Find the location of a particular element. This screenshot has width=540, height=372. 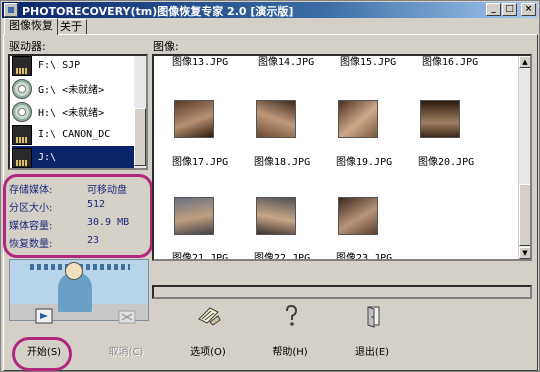

title-bar: PHOTORECOVERY(tm)图像恢复专家 2.0 [演示版] _ □ × is located at coordinates (270, 10).